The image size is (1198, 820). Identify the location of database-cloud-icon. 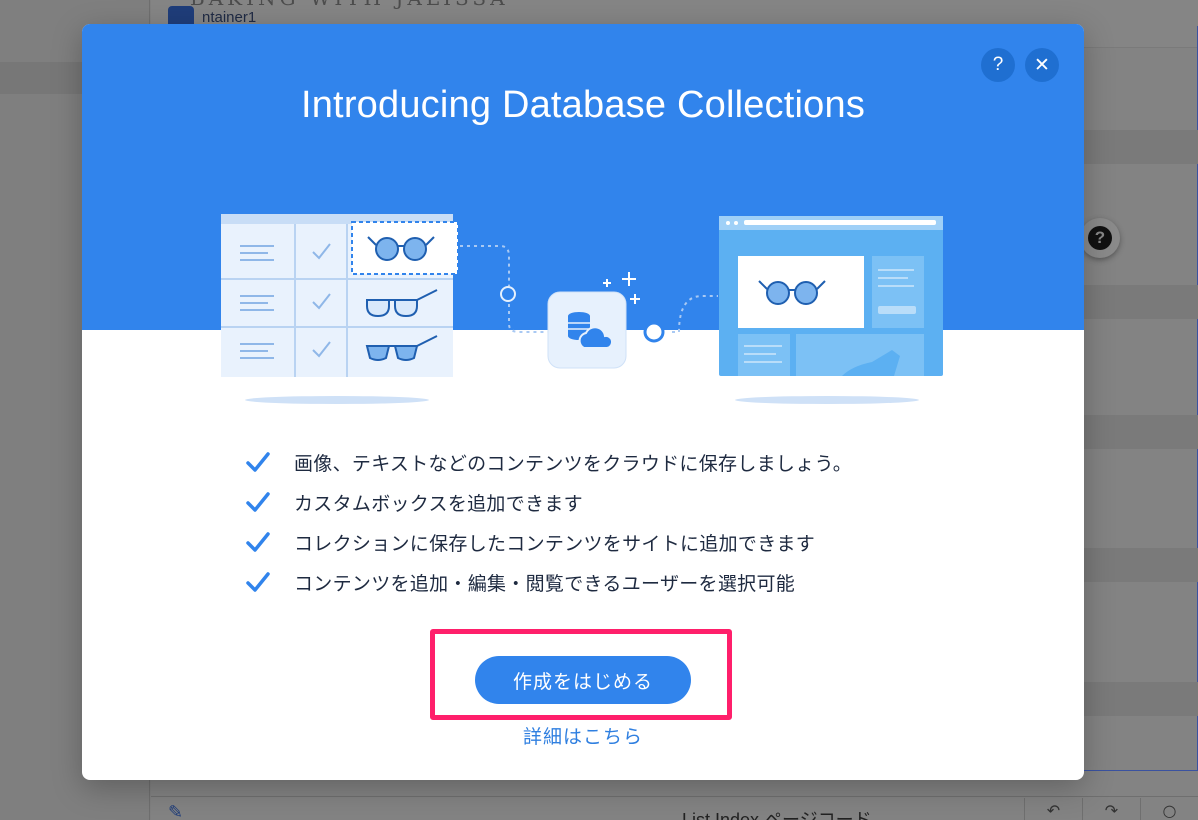
(587, 330).